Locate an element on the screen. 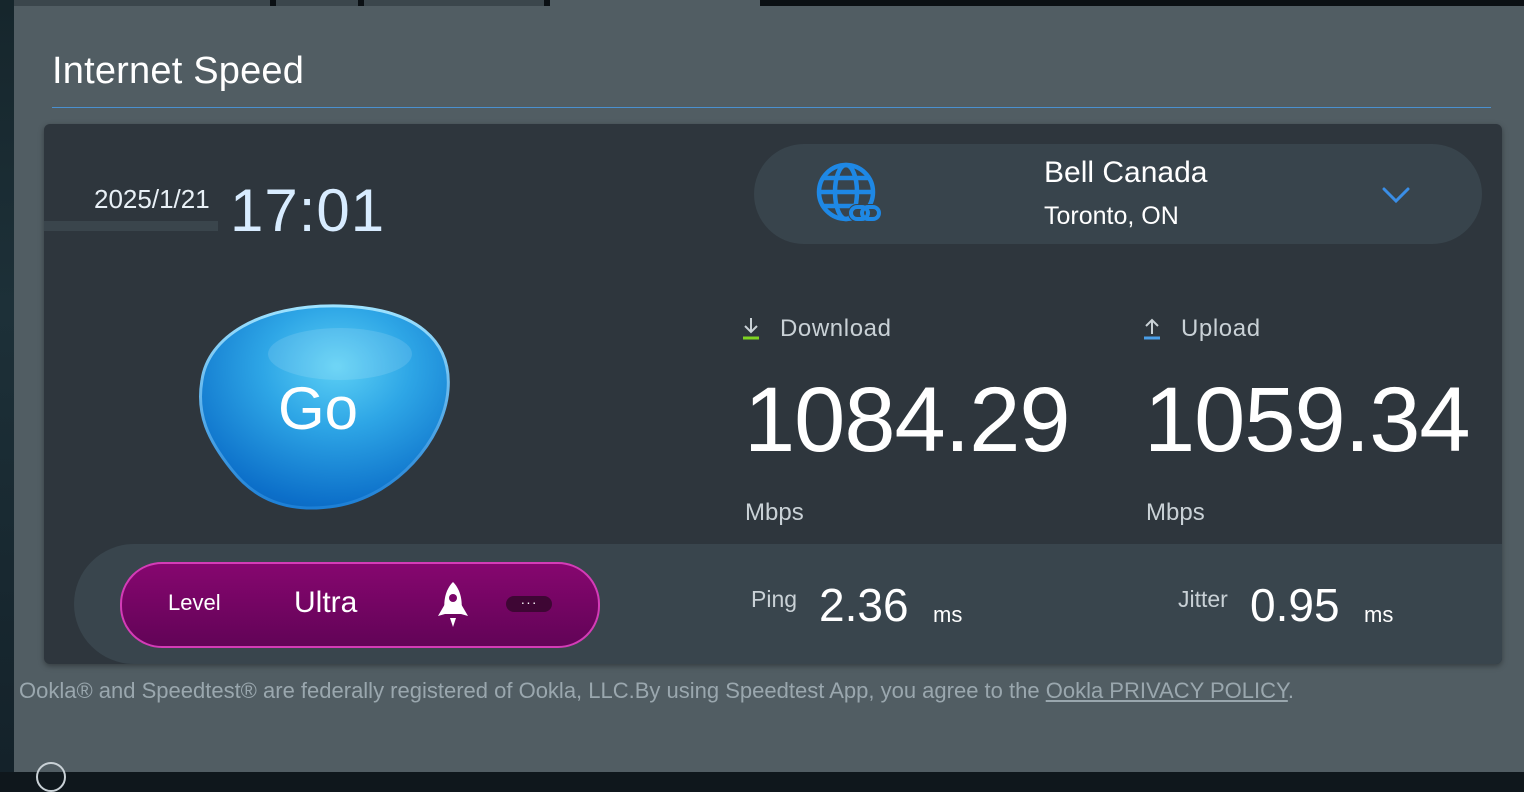 This screenshot has height=792, width=1524. upload-value: 1059.34 is located at coordinates (1307, 420).